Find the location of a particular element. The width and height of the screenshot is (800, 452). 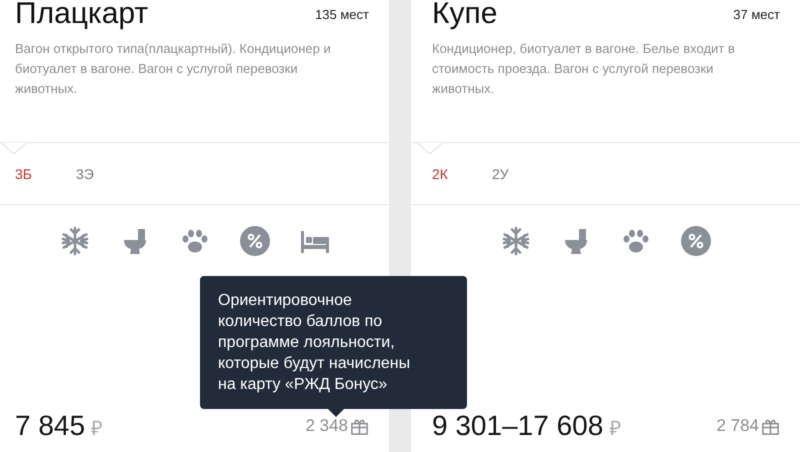

car-description: Кондиционер, биотуалет в вагоне. Белье входит в стоимость проезда. Вагон с услугой перевозки животных. is located at coordinates (584, 69).